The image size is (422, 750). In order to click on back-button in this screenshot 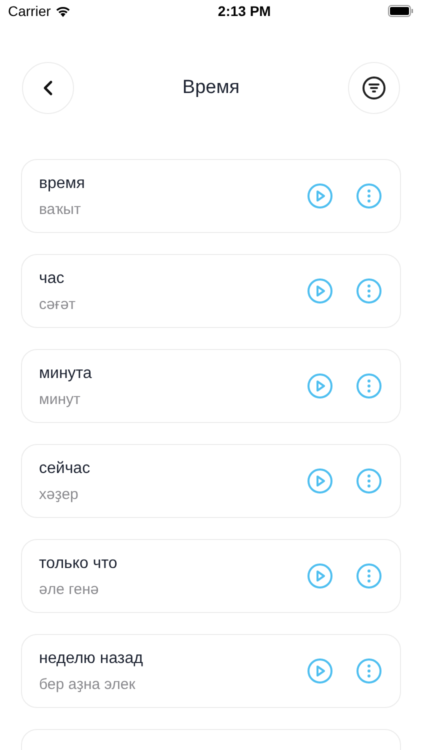, I will do `click(48, 88)`.